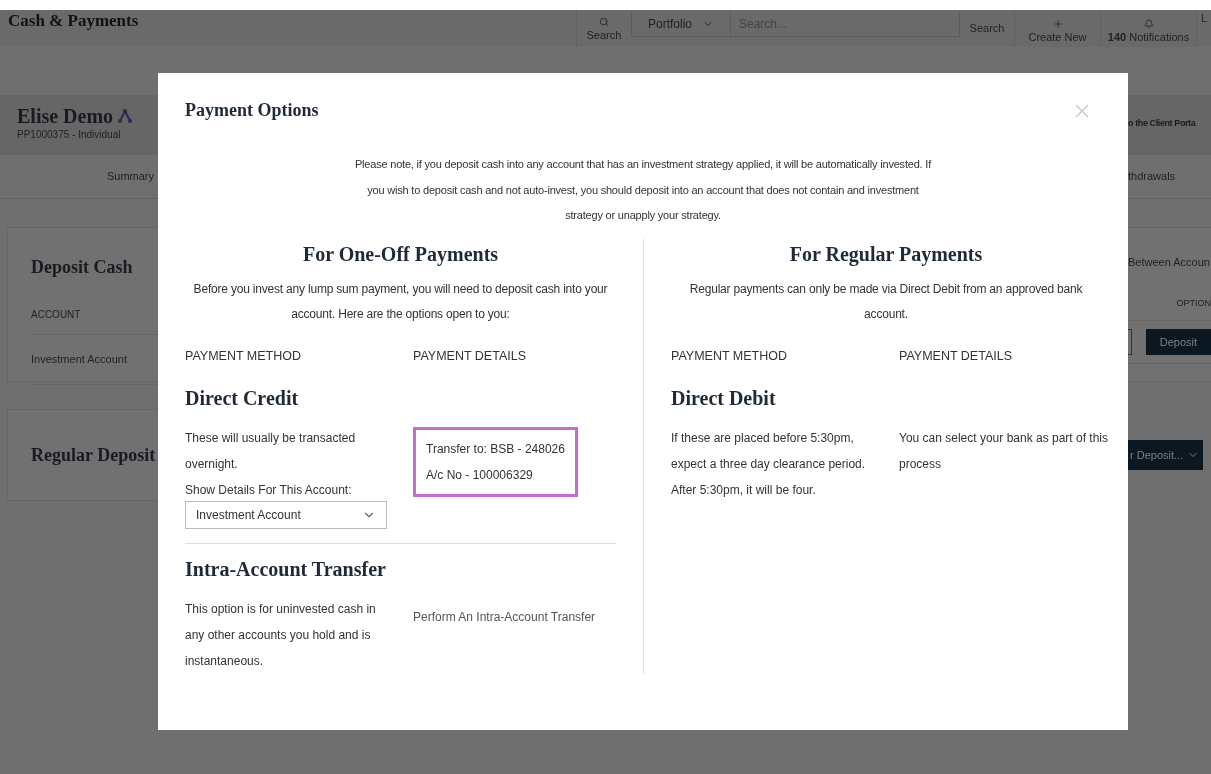  Describe the element at coordinates (286, 515) in the screenshot. I see `account-select: Investment Account` at that location.